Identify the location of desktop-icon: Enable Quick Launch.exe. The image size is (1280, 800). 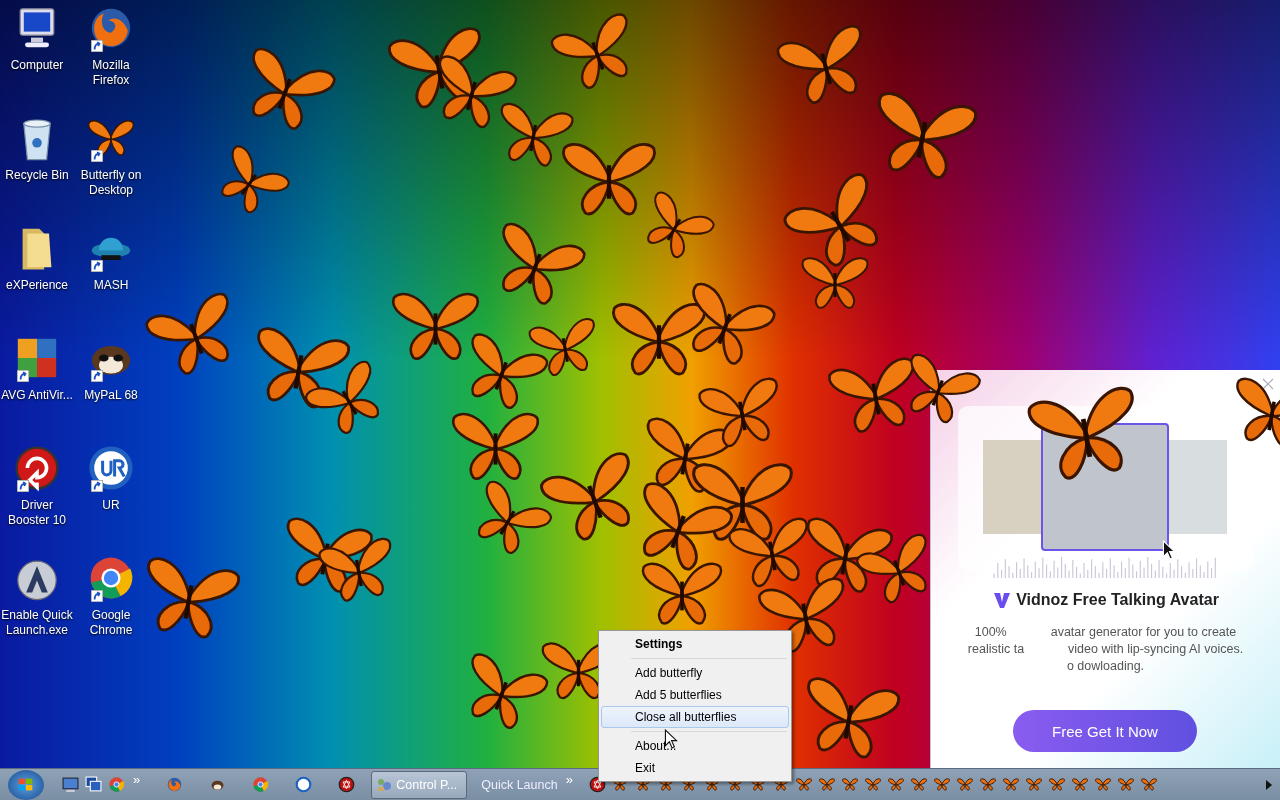
(37, 596).